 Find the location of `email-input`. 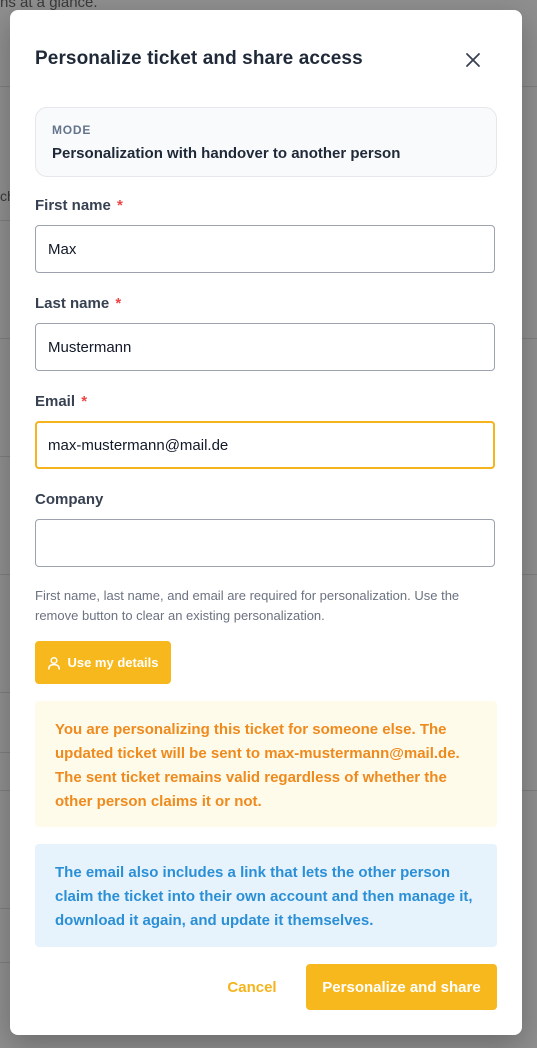

email-input is located at coordinates (265, 445).